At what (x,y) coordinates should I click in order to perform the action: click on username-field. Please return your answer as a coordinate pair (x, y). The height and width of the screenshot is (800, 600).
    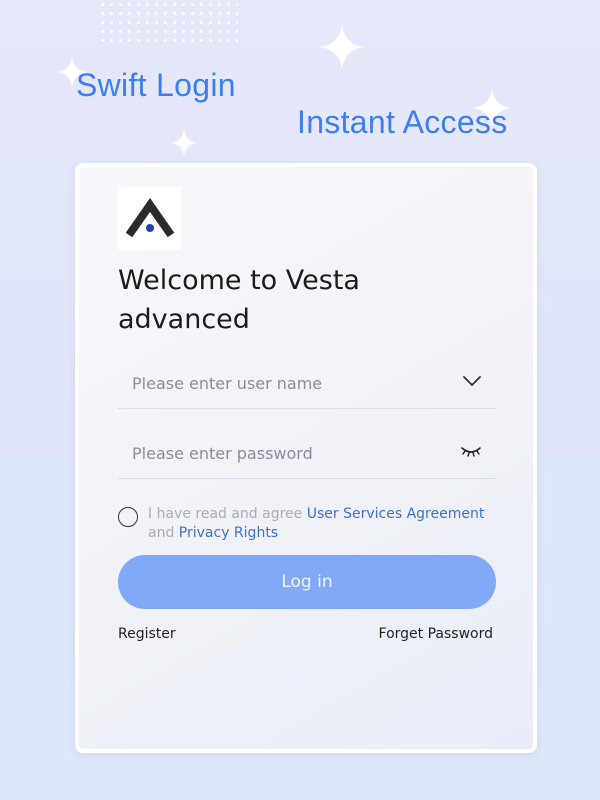
    Looking at the image, I should click on (307, 386).